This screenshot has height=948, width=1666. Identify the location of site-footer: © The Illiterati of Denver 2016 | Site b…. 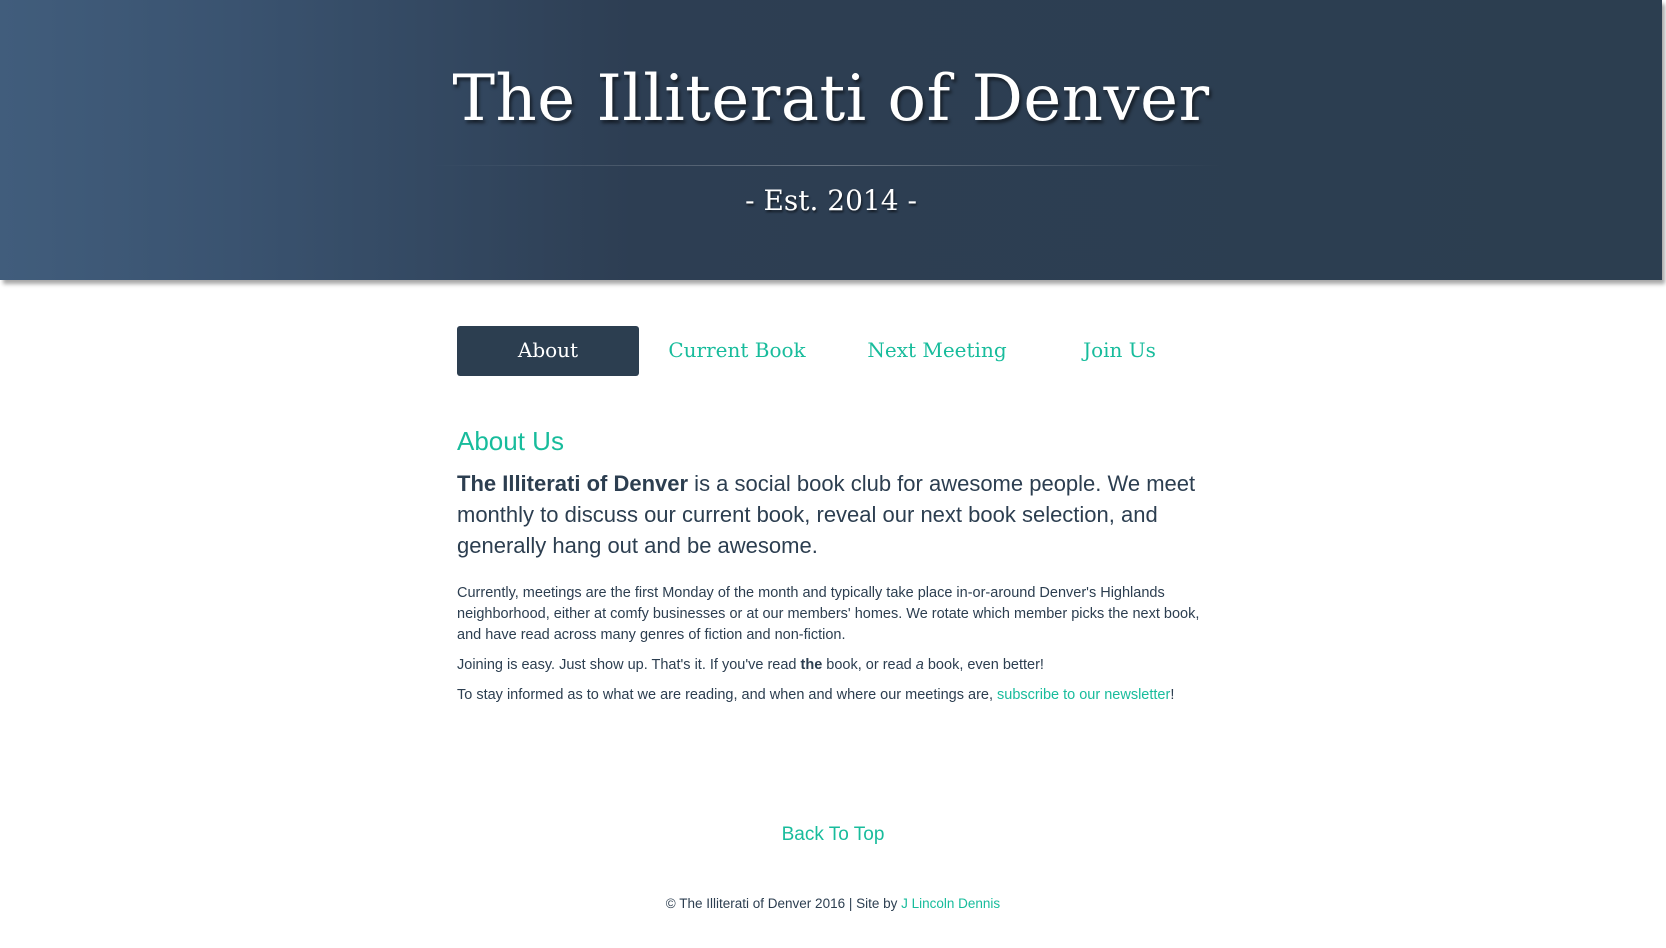
(833, 903).